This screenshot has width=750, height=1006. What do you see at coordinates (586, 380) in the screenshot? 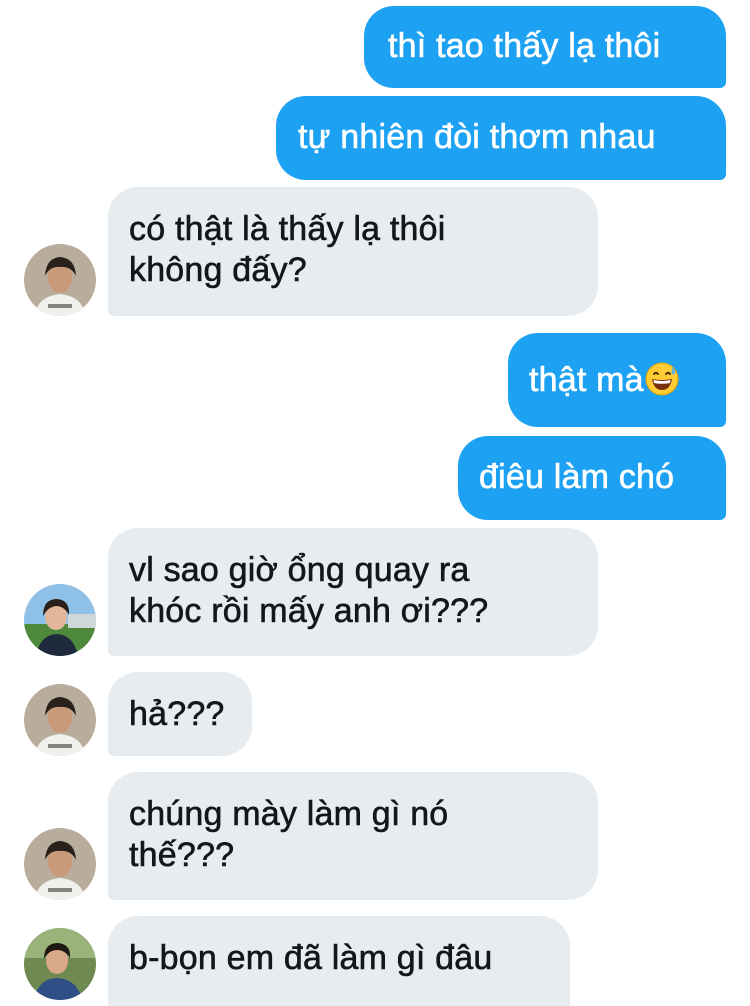
I see `message-text: thật mà` at bounding box center [586, 380].